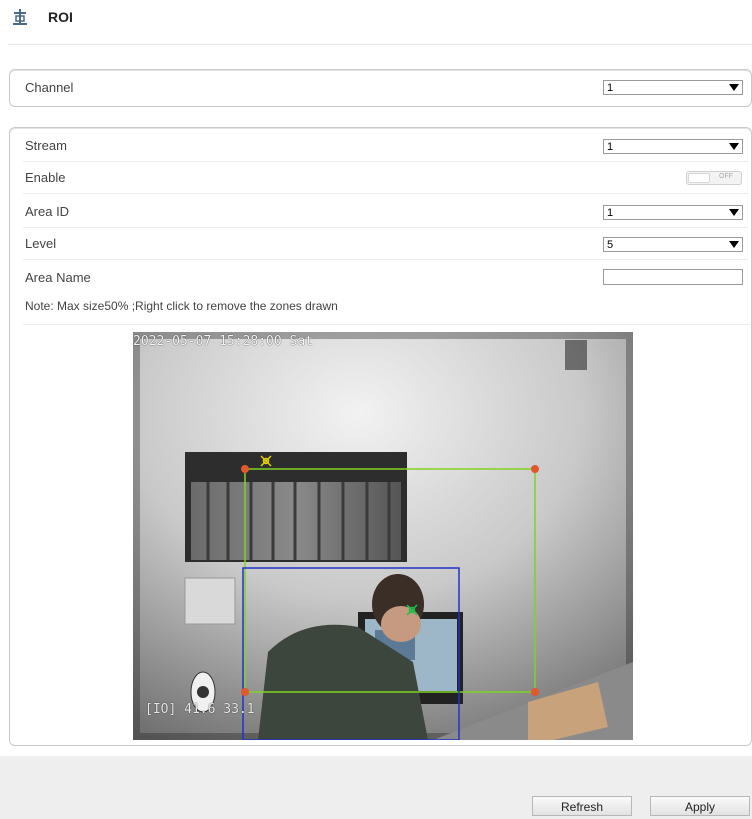 This screenshot has height=819, width=752. What do you see at coordinates (610, 213) in the screenshot?
I see `area-id-value: 1` at bounding box center [610, 213].